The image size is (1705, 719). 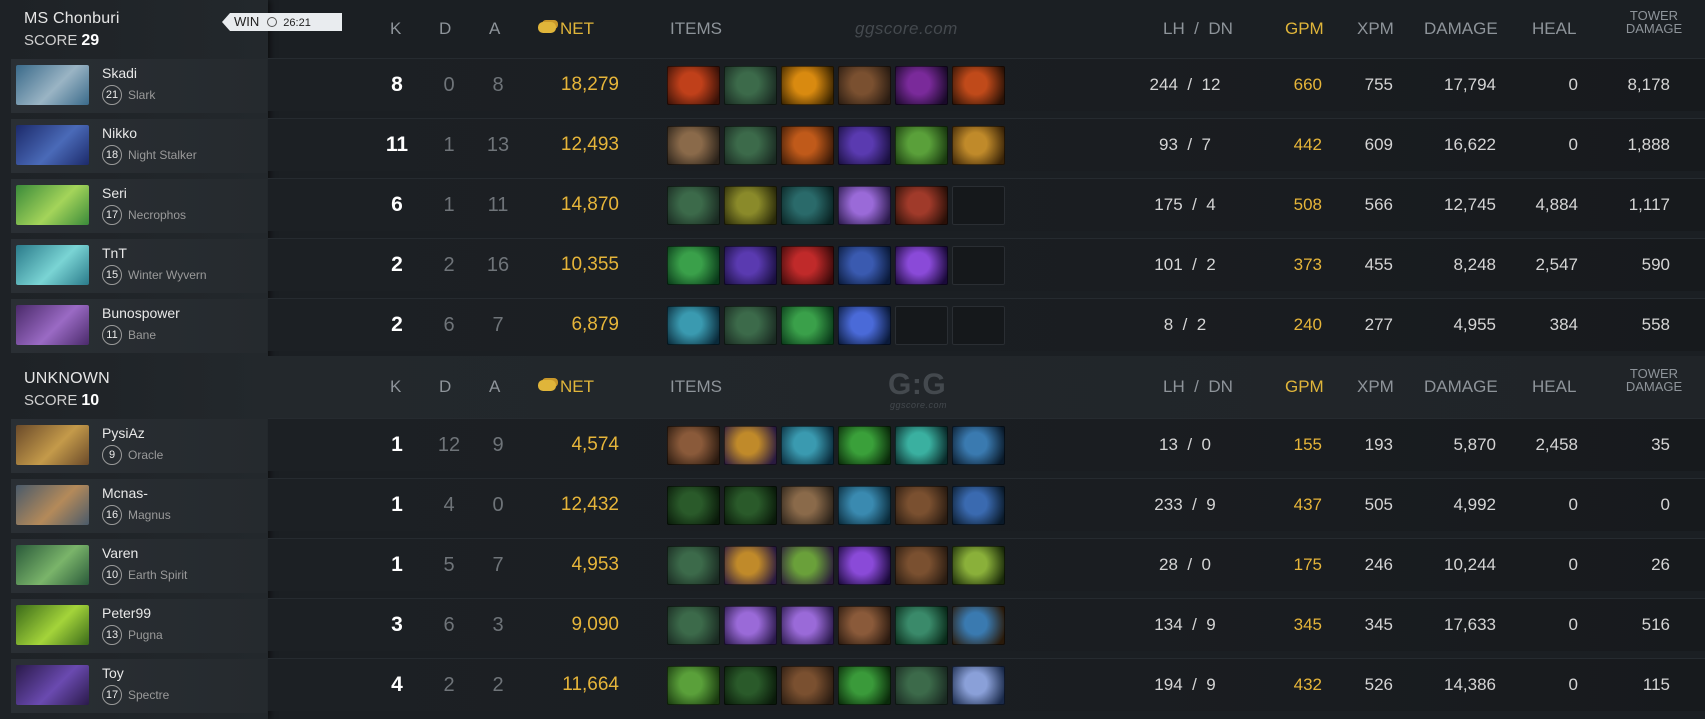 What do you see at coordinates (139, 446) in the screenshot?
I see `player-card: PysiAz 9 Oracle` at bounding box center [139, 446].